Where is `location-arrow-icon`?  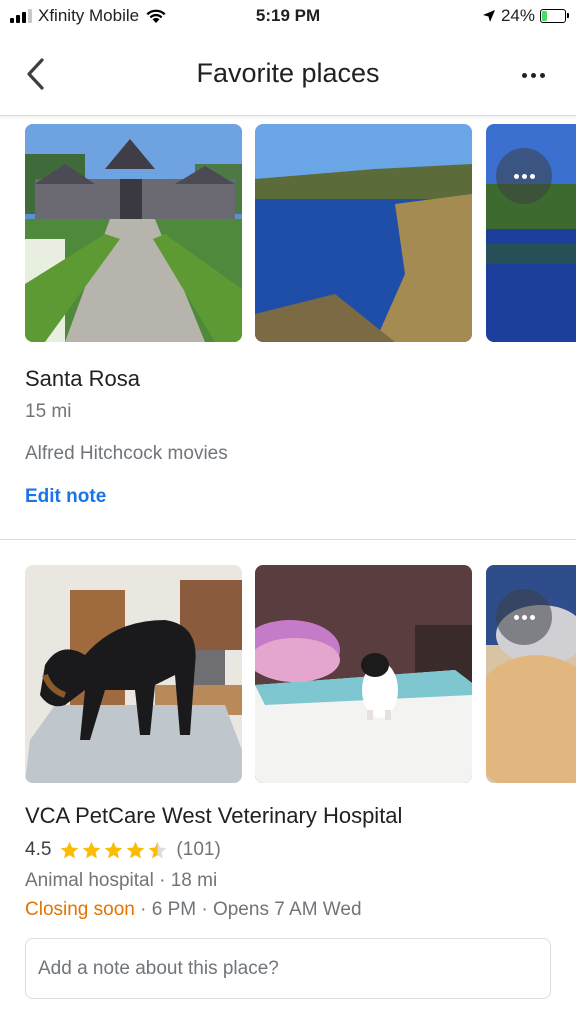
location-arrow-icon is located at coordinates (488, 16).